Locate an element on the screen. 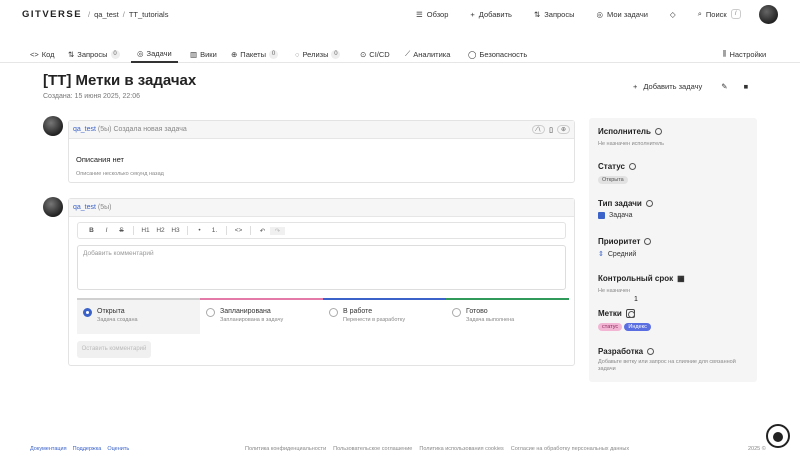 This screenshot has height=461, width=800. status-option-planned: Запланирована Запланирована в задачу is located at coordinates (261, 316).